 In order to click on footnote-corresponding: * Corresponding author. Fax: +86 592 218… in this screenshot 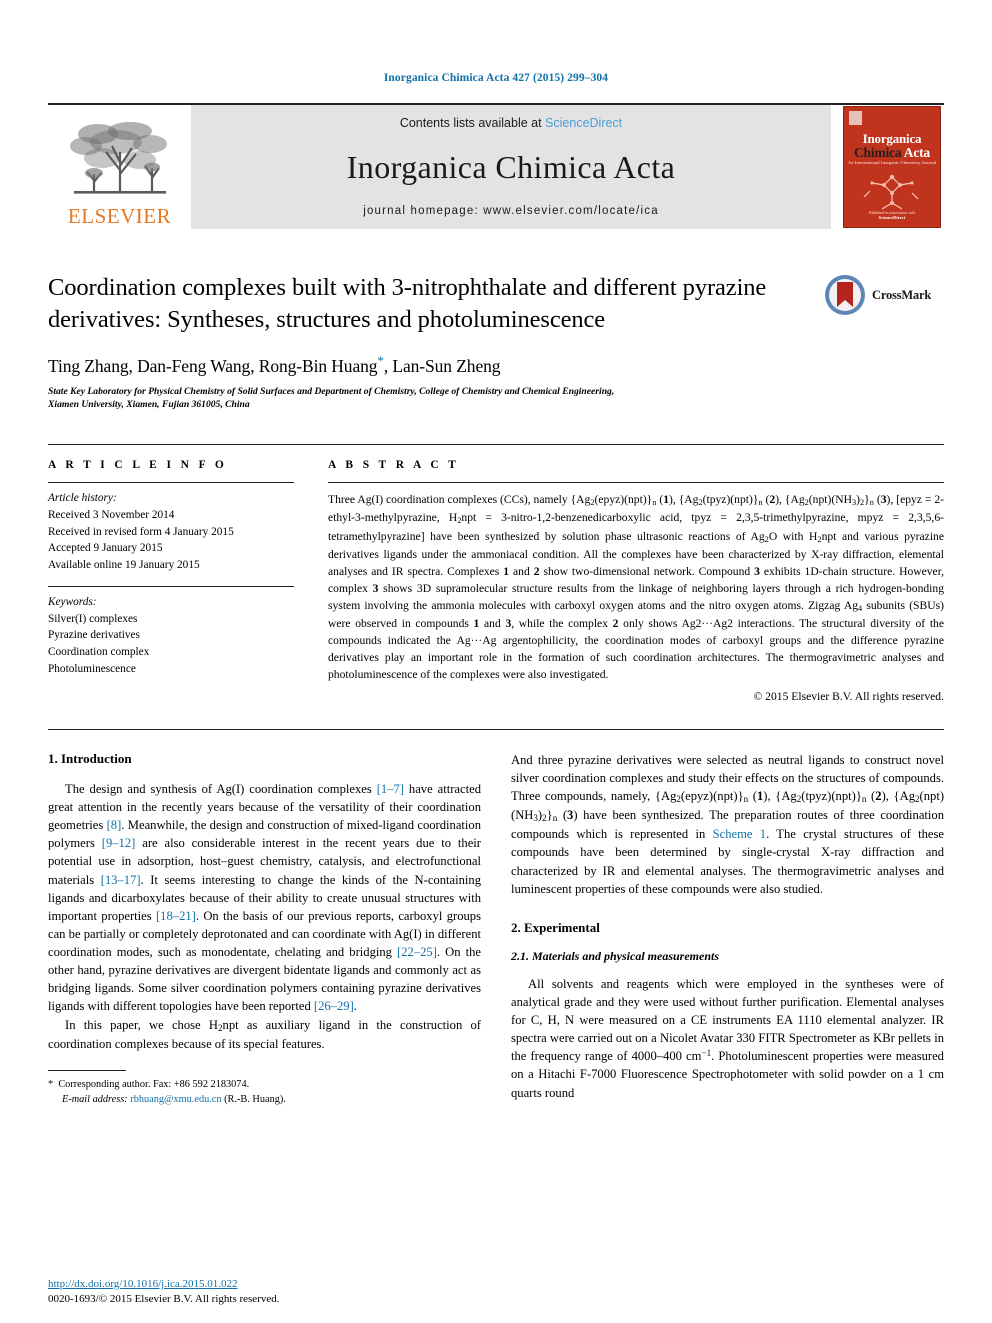, I will do `click(264, 1084)`.